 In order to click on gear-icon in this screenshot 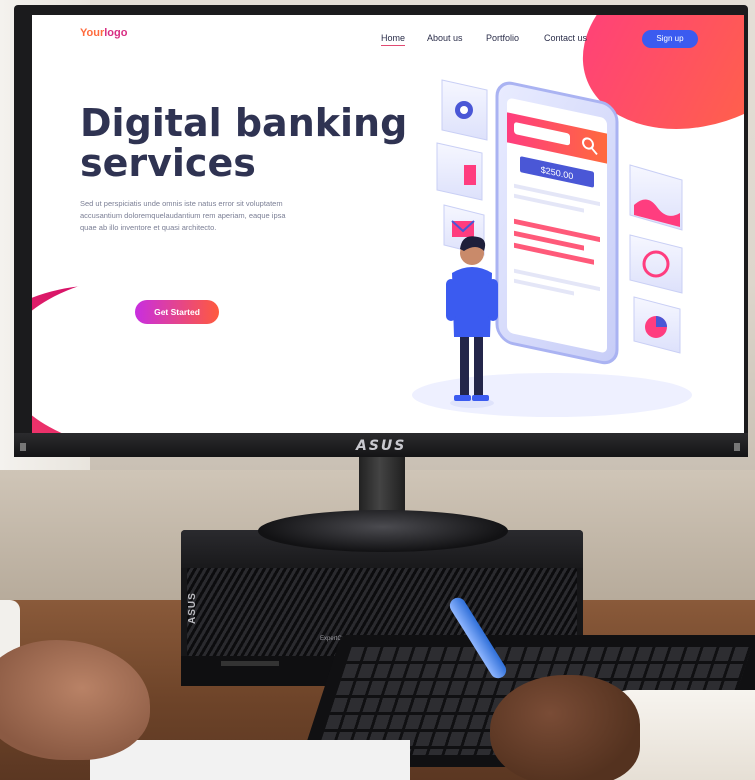, I will do `click(464, 110)`.